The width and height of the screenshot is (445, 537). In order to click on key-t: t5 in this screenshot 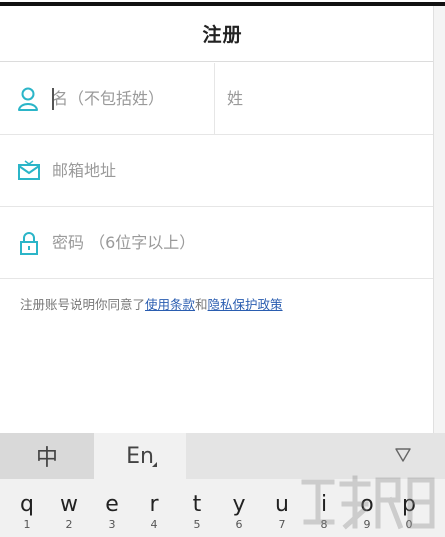, I will do `click(197, 512)`.